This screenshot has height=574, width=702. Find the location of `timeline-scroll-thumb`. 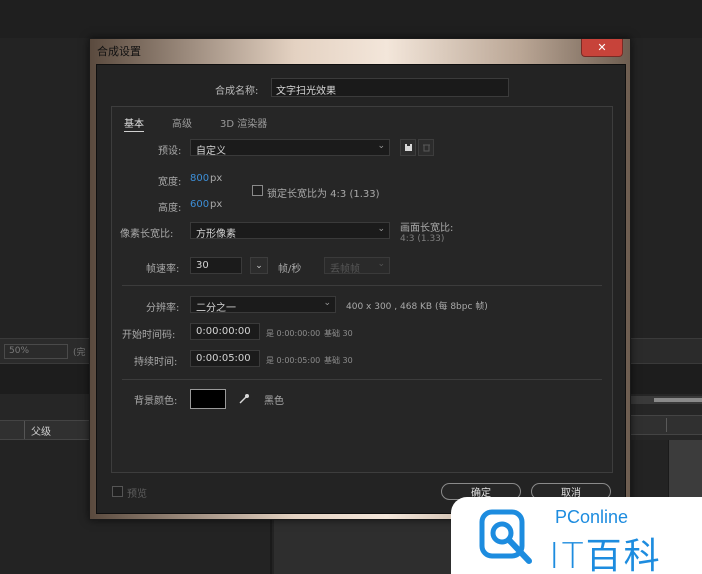

timeline-scroll-thumb is located at coordinates (678, 400).